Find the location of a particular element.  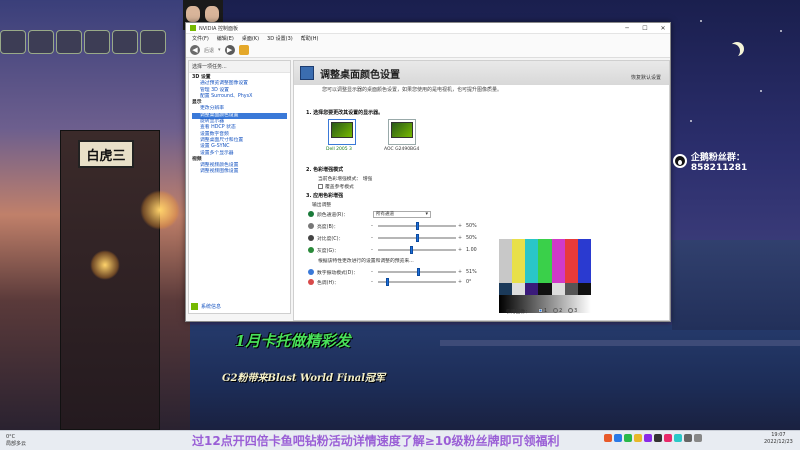

tree-item: 调整视频图像设置 is located at coordinates (239, 172).